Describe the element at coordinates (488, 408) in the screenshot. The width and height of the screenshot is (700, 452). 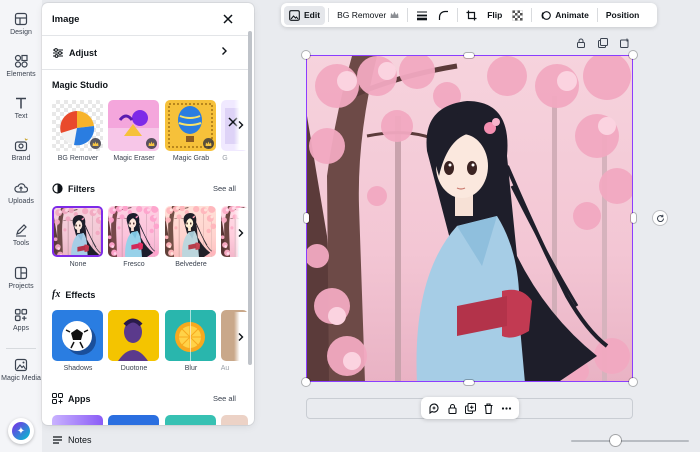
I see `trash-icon` at that location.